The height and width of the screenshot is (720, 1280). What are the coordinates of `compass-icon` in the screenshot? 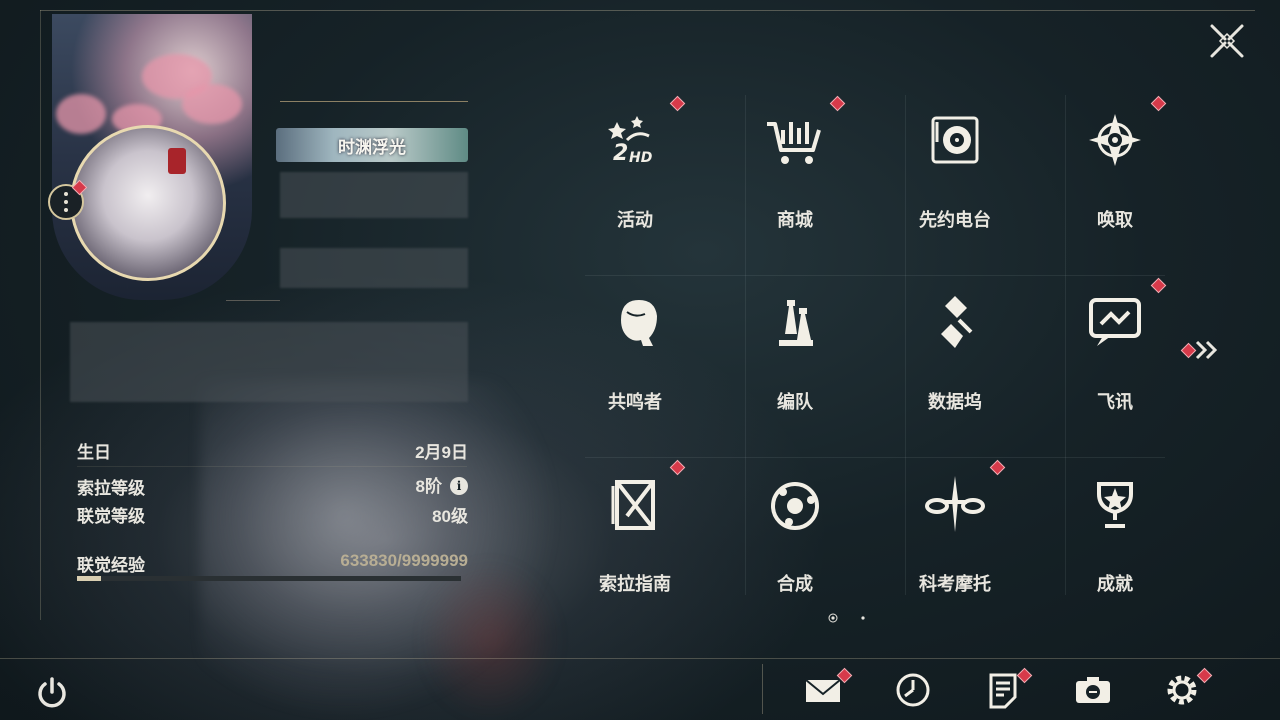 It's located at (1115, 140).